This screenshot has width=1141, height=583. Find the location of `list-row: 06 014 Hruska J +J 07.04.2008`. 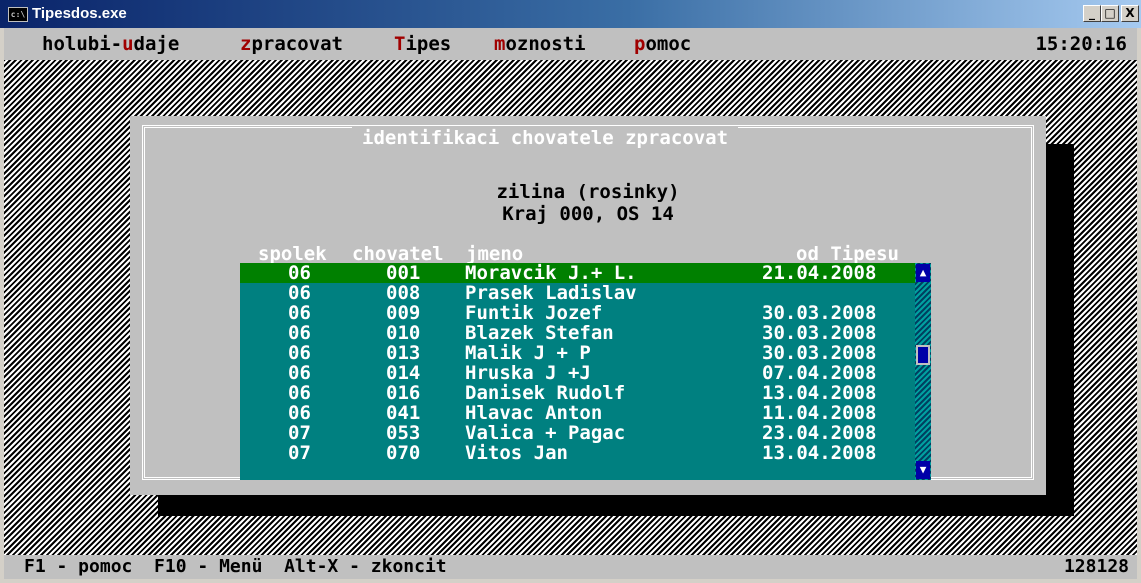

list-row: 06 014 Hruska J +J 07.04.2008 is located at coordinates (577, 373).